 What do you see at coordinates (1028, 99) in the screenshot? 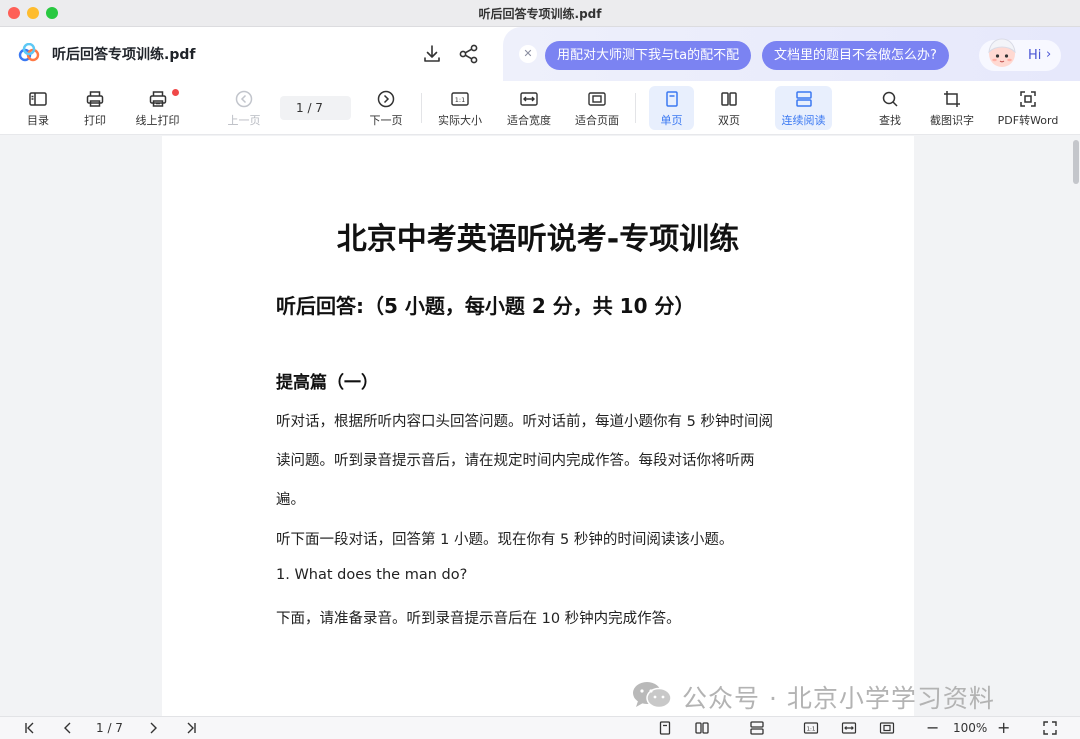
I see `convert-icon` at bounding box center [1028, 99].